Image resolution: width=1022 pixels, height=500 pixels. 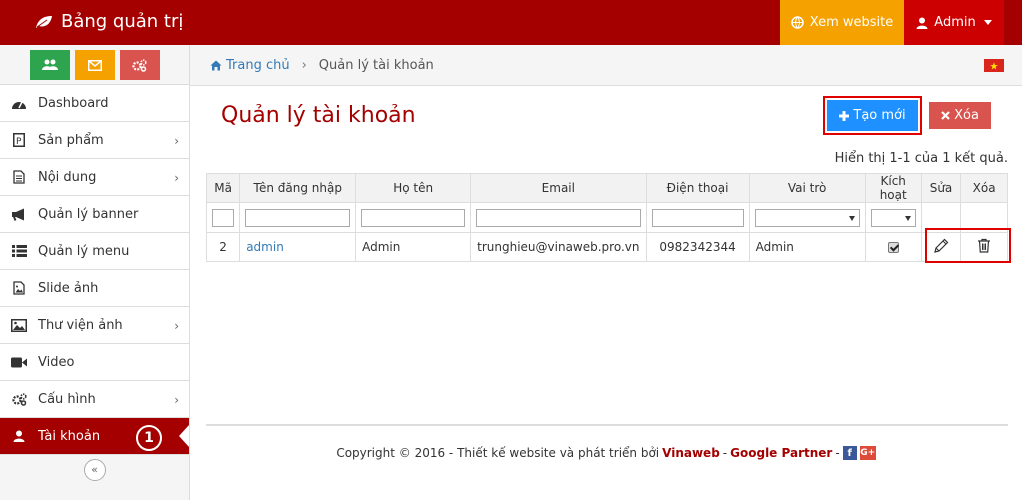 What do you see at coordinates (223, 247) in the screenshot?
I see `cell-id: 2` at bounding box center [223, 247].